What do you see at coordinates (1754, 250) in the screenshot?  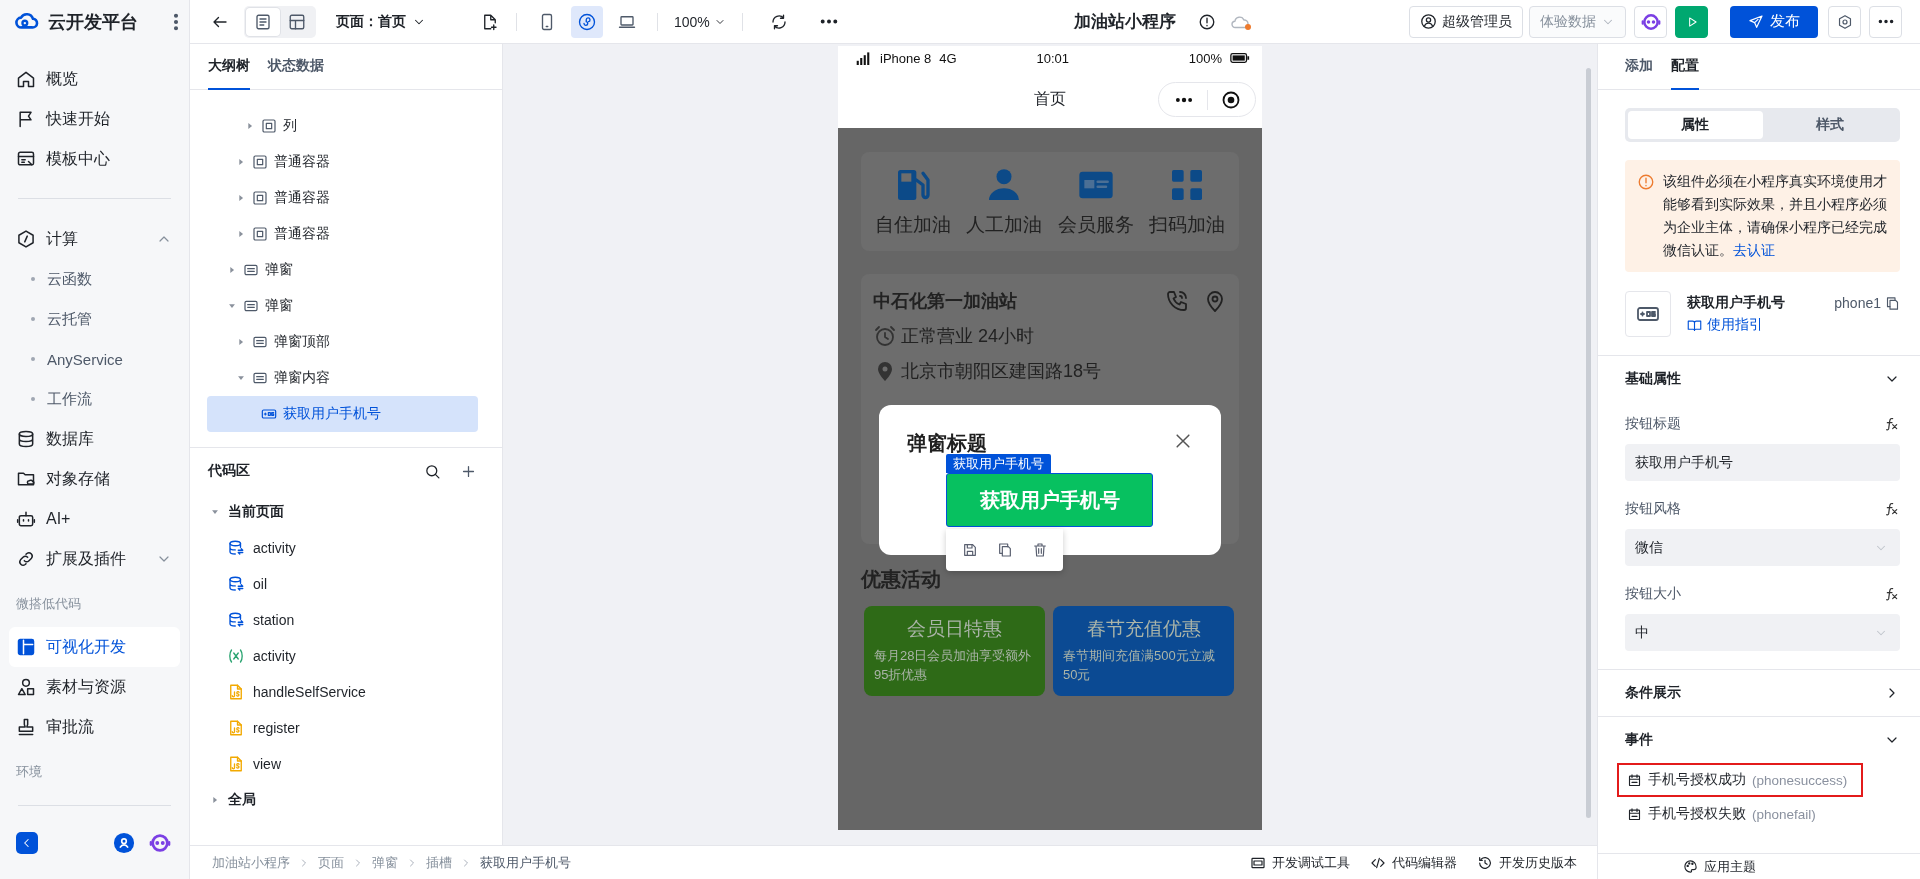 I see `verify-link: 去认证` at bounding box center [1754, 250].